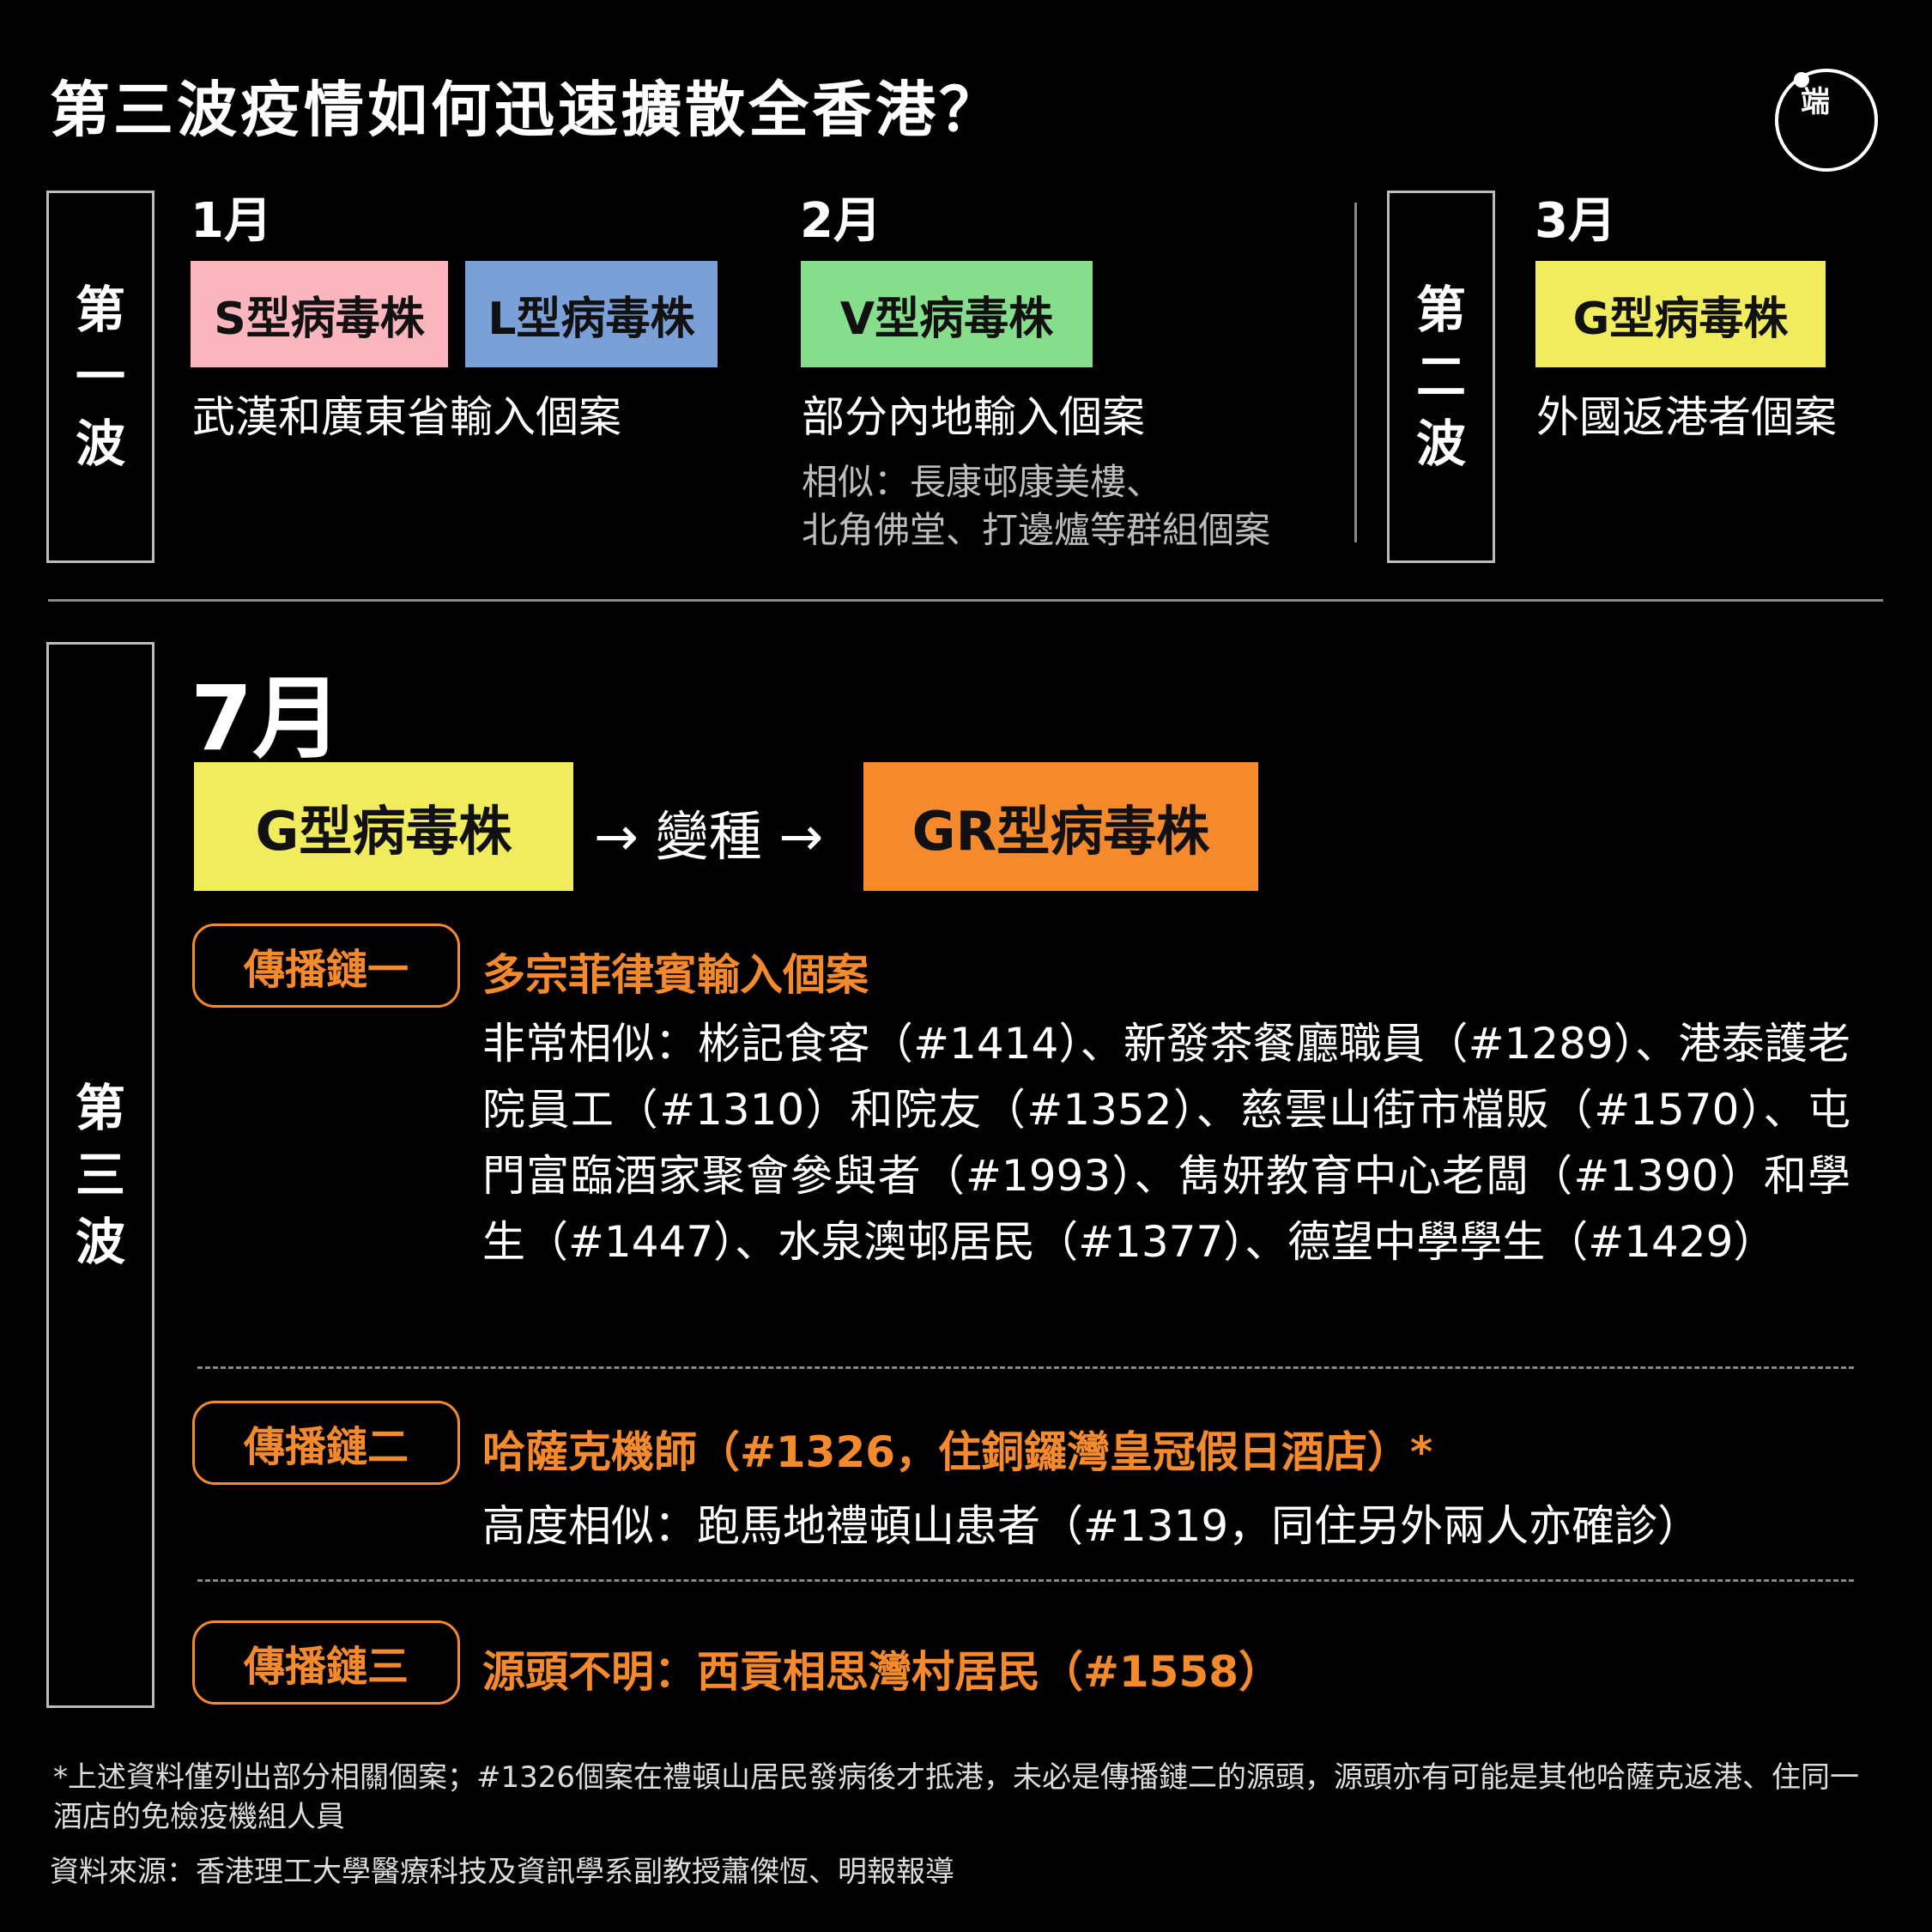 Image resolution: width=1932 pixels, height=1932 pixels. Describe the element at coordinates (320, 314) in the screenshot. I see `strain-s-tag: S型病毒株` at that location.